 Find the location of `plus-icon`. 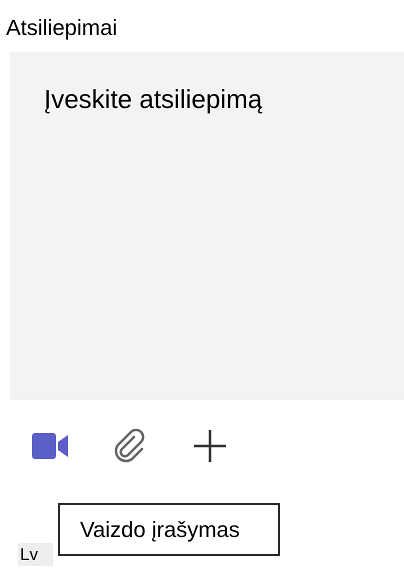

plus-icon is located at coordinates (210, 446).